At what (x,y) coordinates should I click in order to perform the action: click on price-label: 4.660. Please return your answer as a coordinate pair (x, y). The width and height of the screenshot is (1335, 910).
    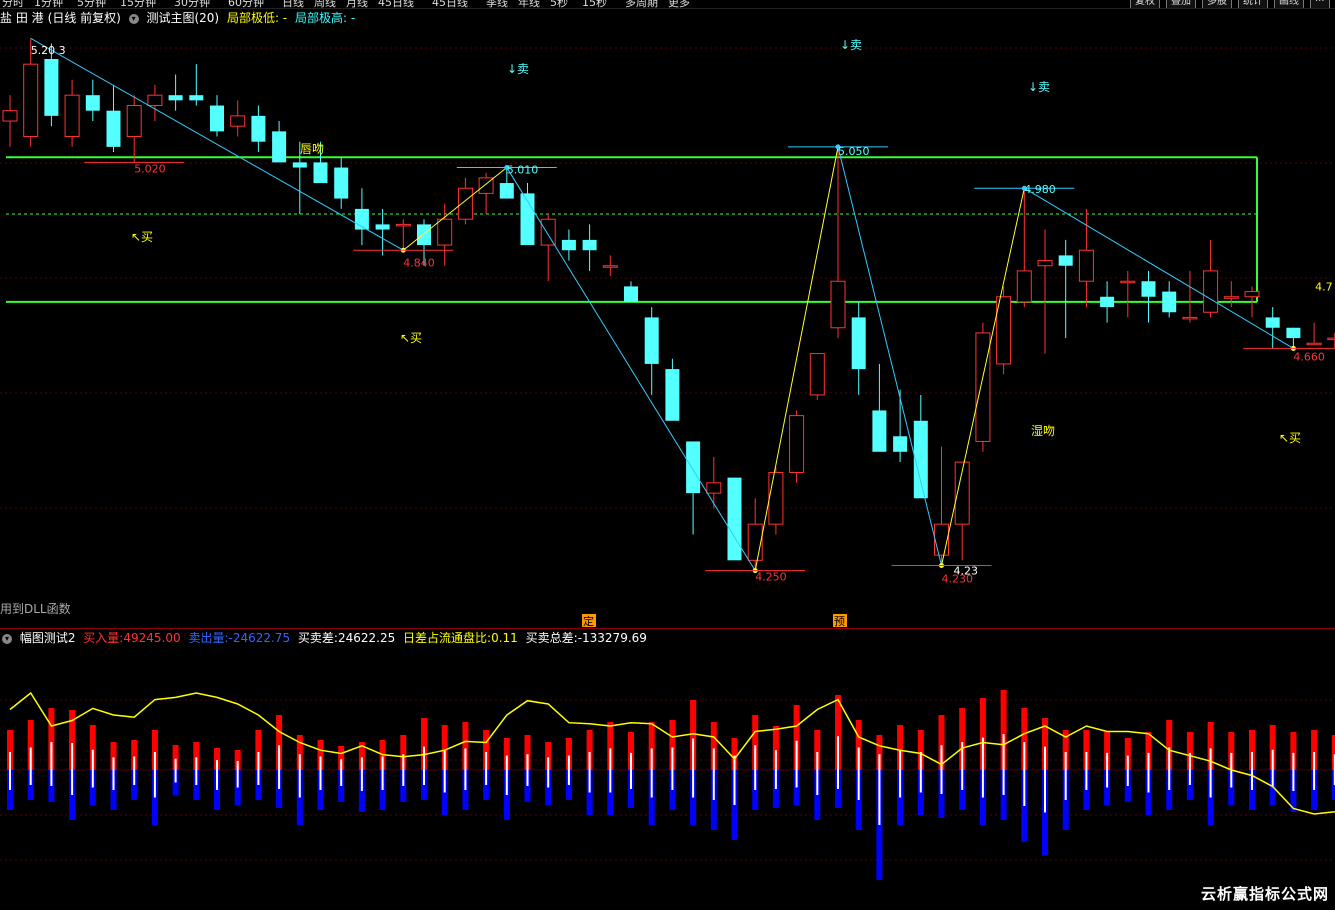
    Looking at the image, I should click on (1309, 356).